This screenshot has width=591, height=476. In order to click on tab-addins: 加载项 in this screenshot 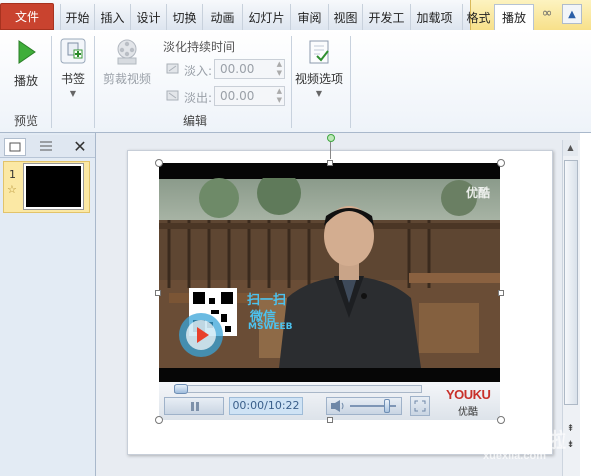, I will do `click(434, 17)`.